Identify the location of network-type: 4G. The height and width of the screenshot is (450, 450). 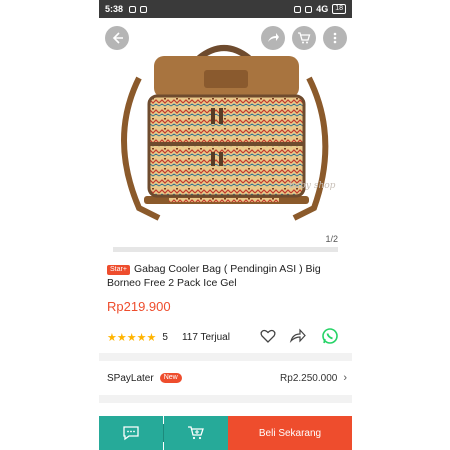
(322, 9).